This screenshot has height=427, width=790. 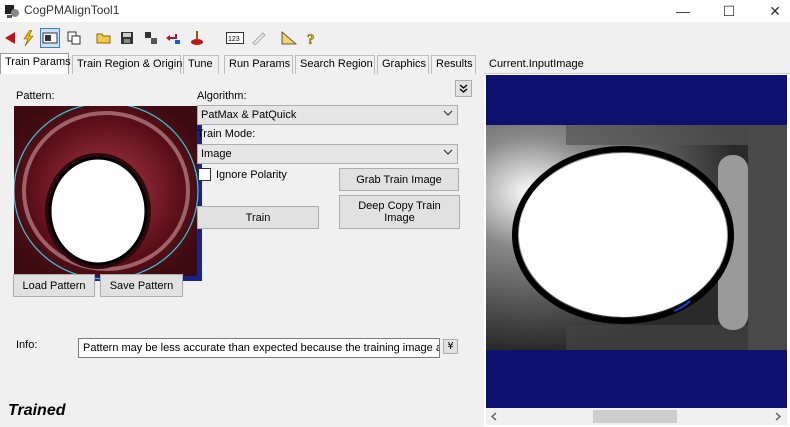 What do you see at coordinates (201, 64) in the screenshot?
I see `tab-tune: Tune` at bounding box center [201, 64].